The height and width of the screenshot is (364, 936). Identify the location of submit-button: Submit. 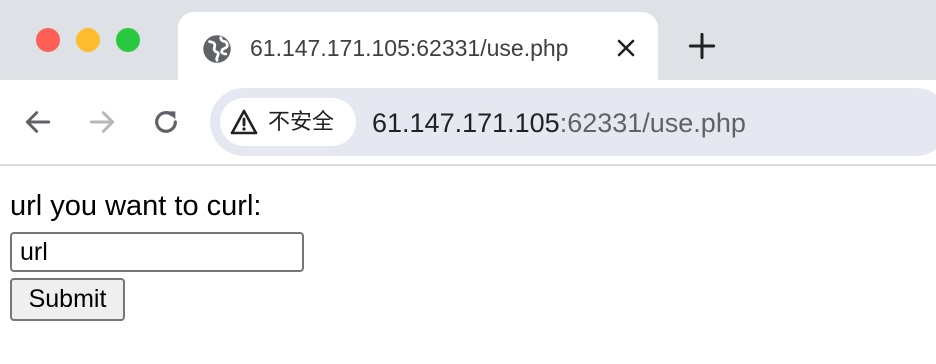
(67, 299).